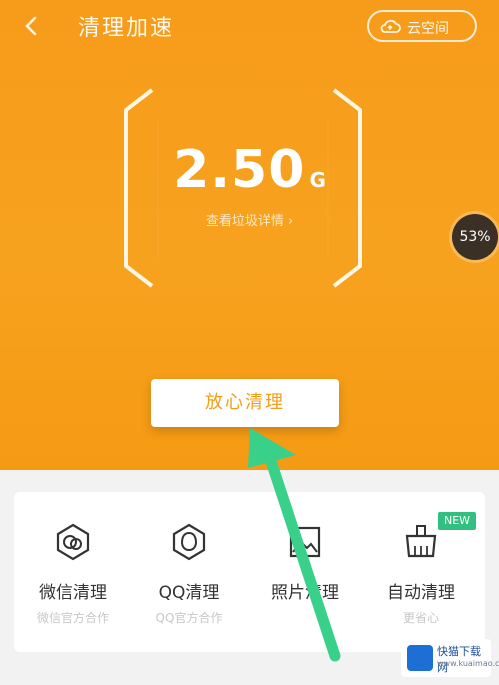 The height and width of the screenshot is (685, 499). What do you see at coordinates (126, 28) in the screenshot?
I see `page-title: 清理加速` at bounding box center [126, 28].